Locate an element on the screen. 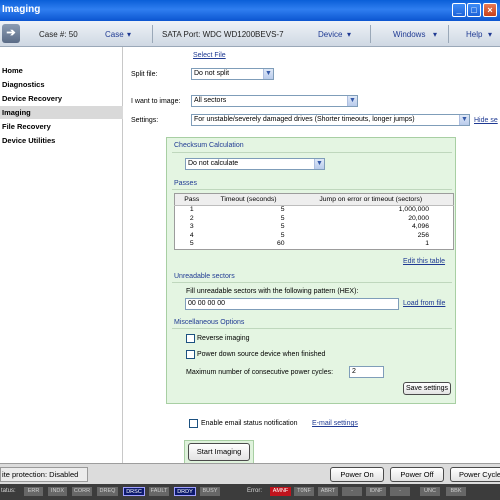 The height and width of the screenshot is (500, 500). pass-cell: 3 is located at coordinates (191, 226).